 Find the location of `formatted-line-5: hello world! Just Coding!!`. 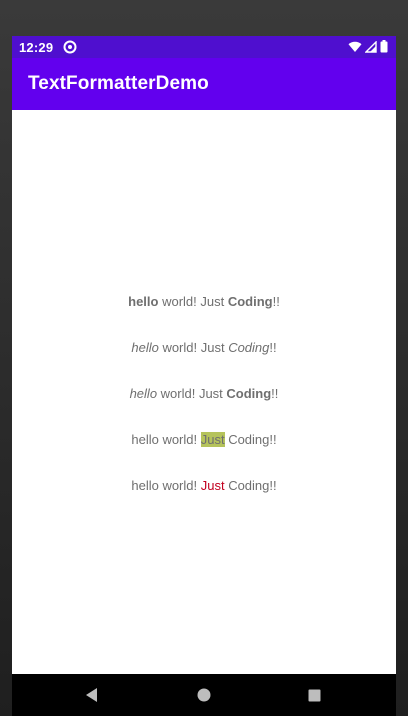

formatted-line-5: hello world! Just Coding!! is located at coordinates (204, 485).